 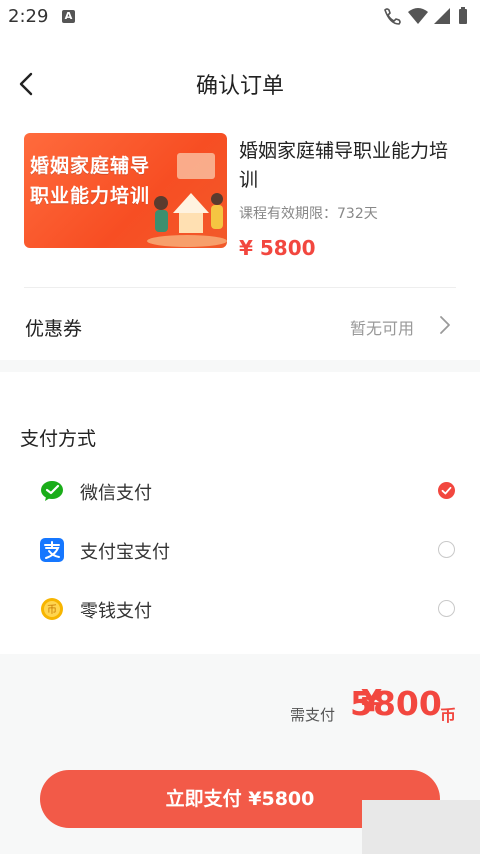 What do you see at coordinates (54, 329) in the screenshot?
I see `coupon-label: 优惠券` at bounding box center [54, 329].